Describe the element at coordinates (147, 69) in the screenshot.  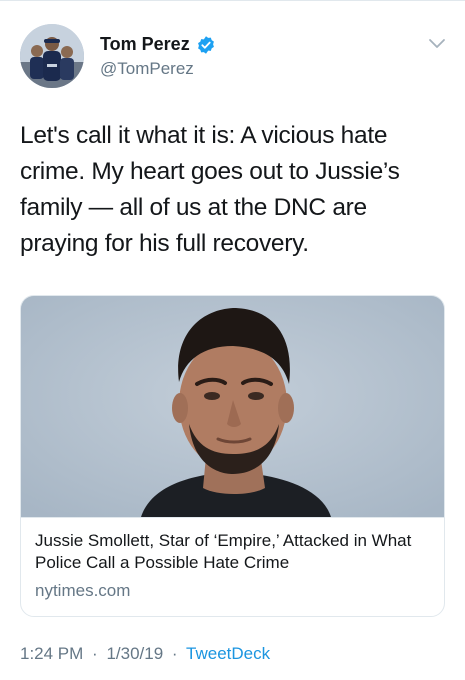
I see `author-handle: @TomPerez` at that location.